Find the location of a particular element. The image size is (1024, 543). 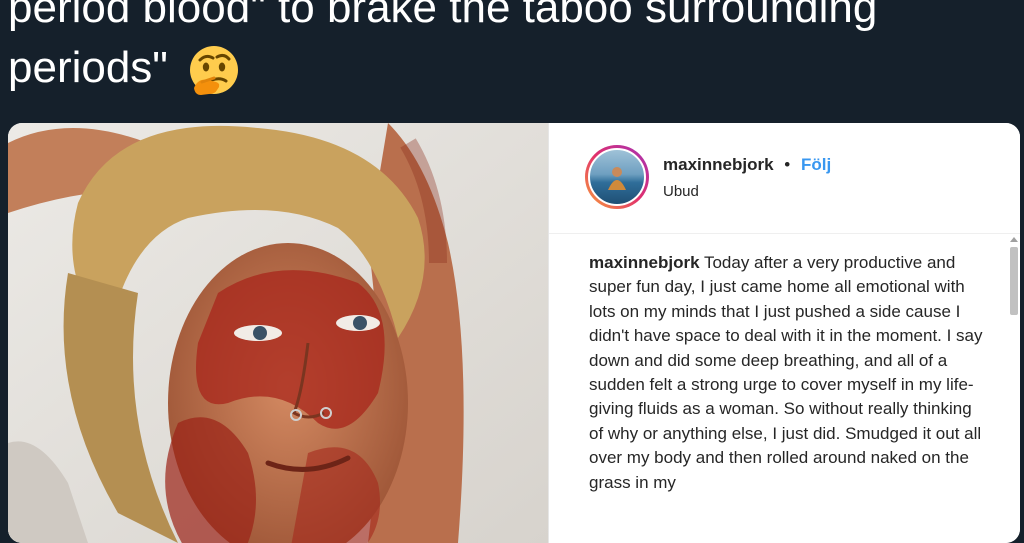

post-username: maxinnebjork is located at coordinates (718, 164).